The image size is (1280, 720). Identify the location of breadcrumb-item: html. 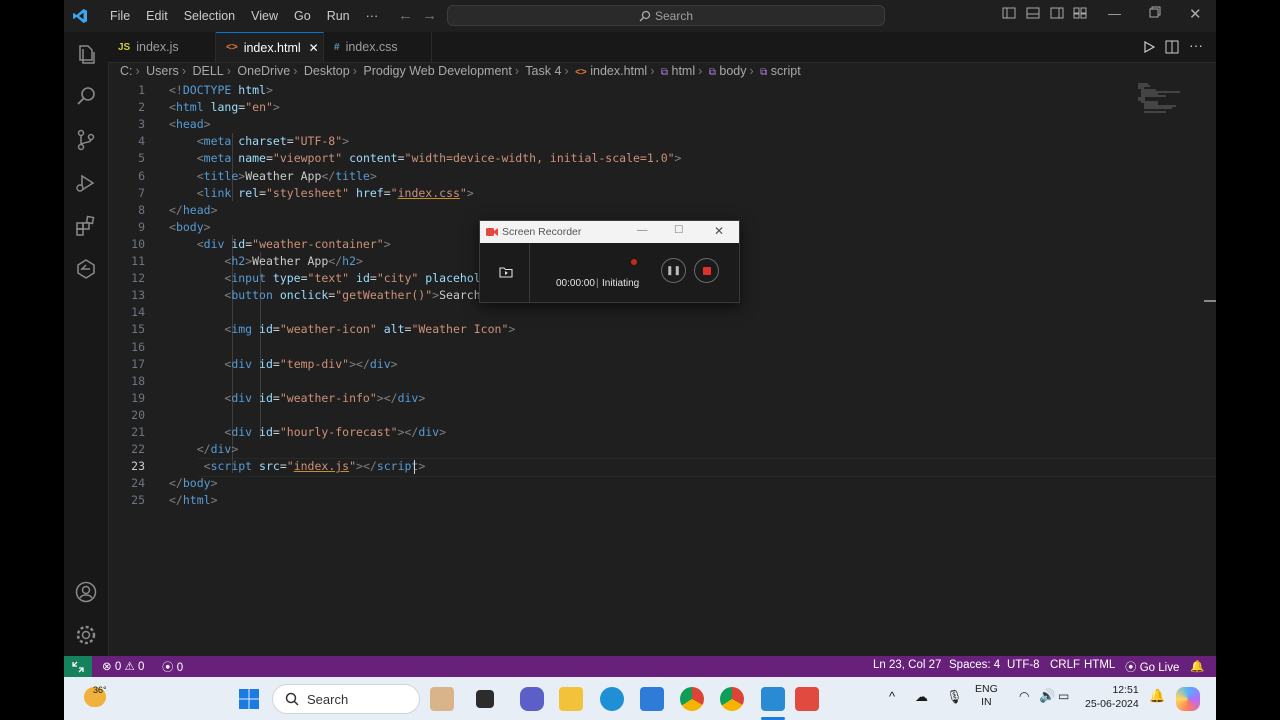
(684, 71).